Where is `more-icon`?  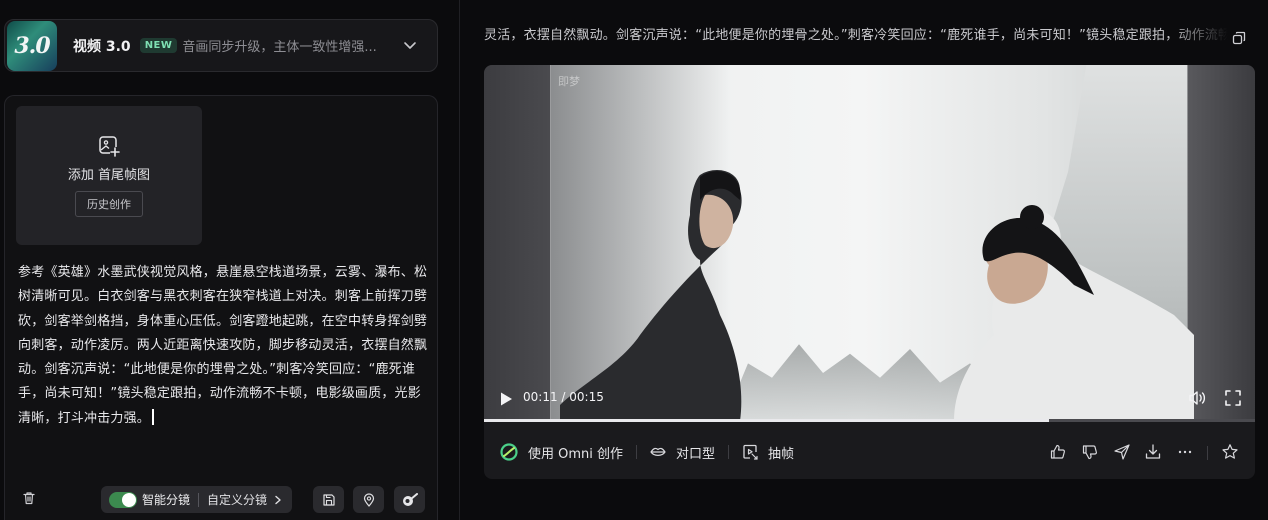 more-icon is located at coordinates (1185, 452).